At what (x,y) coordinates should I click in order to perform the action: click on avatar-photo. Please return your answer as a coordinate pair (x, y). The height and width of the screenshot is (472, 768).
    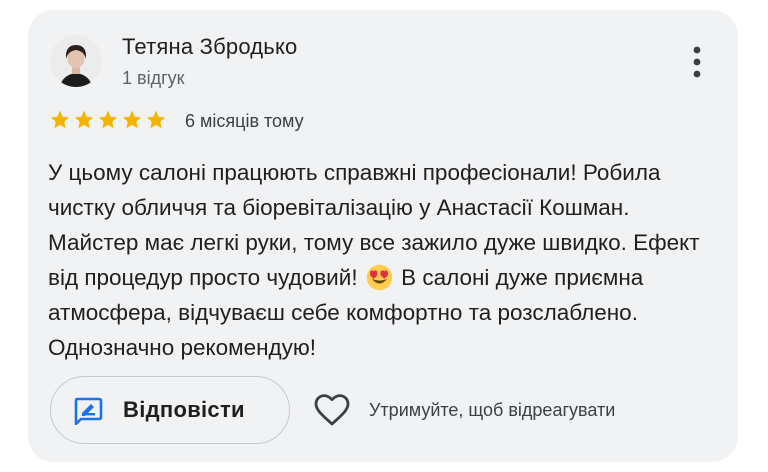
    Looking at the image, I should click on (76, 61).